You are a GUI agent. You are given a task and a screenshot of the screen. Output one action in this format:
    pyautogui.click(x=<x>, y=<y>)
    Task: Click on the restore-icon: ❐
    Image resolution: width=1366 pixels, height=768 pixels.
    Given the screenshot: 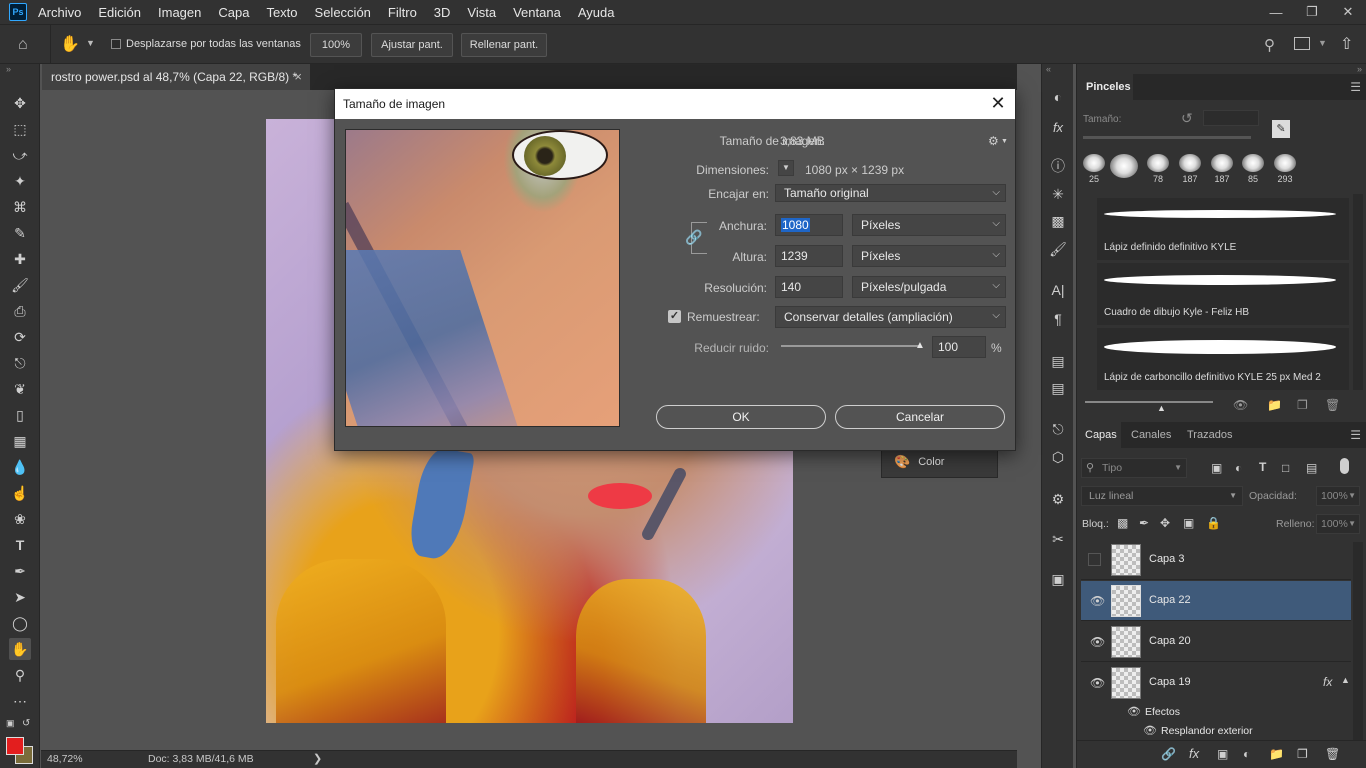 What is the action you would take?
    pyautogui.click(x=1312, y=12)
    